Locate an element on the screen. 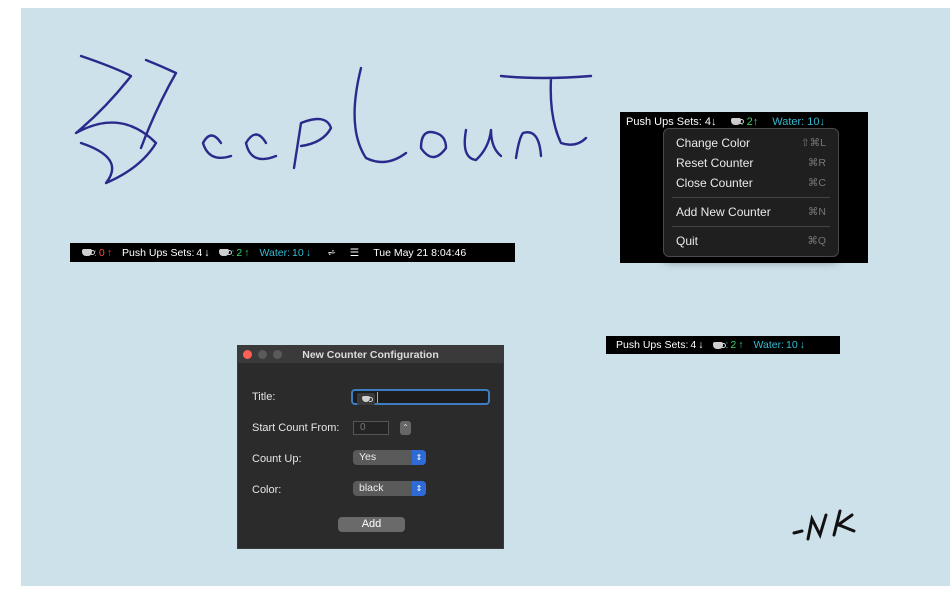  coffee-counter: : 0 ↑ is located at coordinates (97, 253).